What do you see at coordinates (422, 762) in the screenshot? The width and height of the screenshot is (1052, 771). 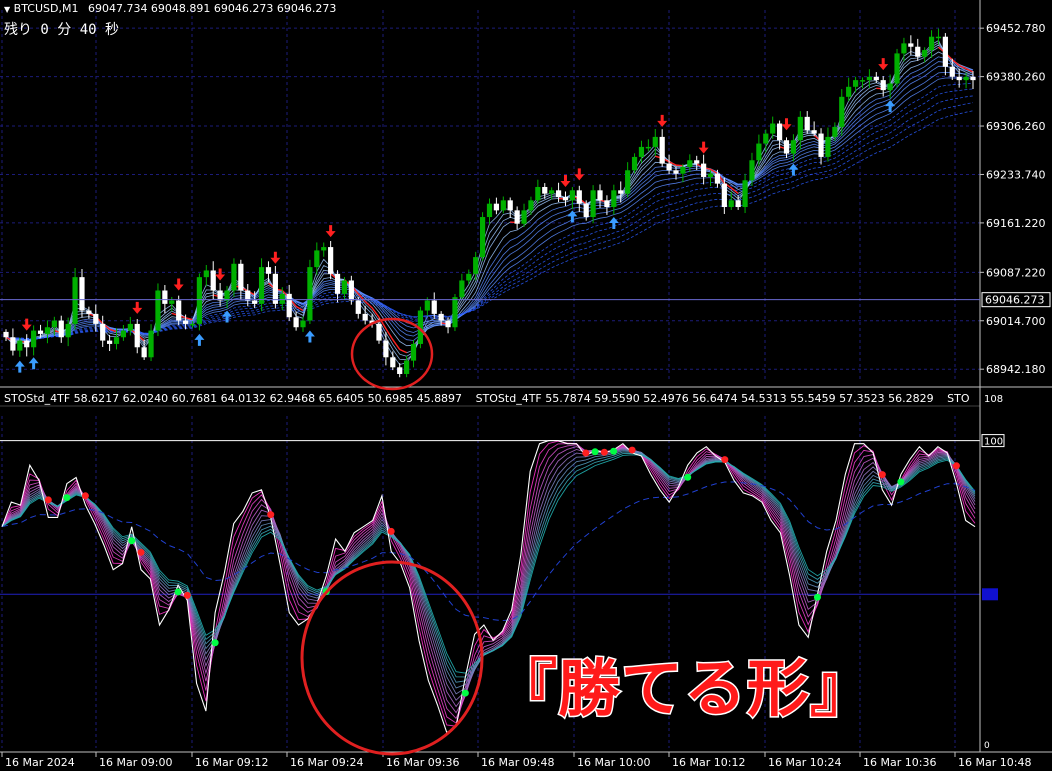 I see `time-tick-label: 16 Mar 09:36` at bounding box center [422, 762].